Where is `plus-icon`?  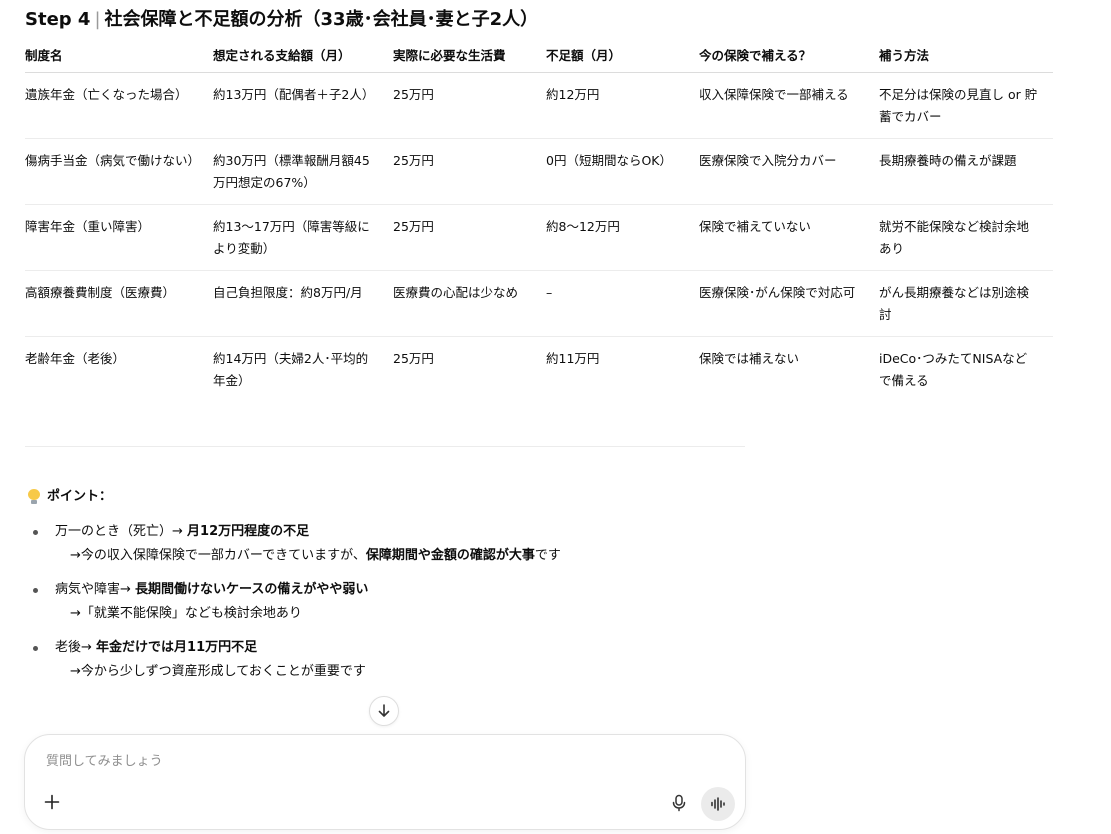
plus-icon is located at coordinates (52, 802).